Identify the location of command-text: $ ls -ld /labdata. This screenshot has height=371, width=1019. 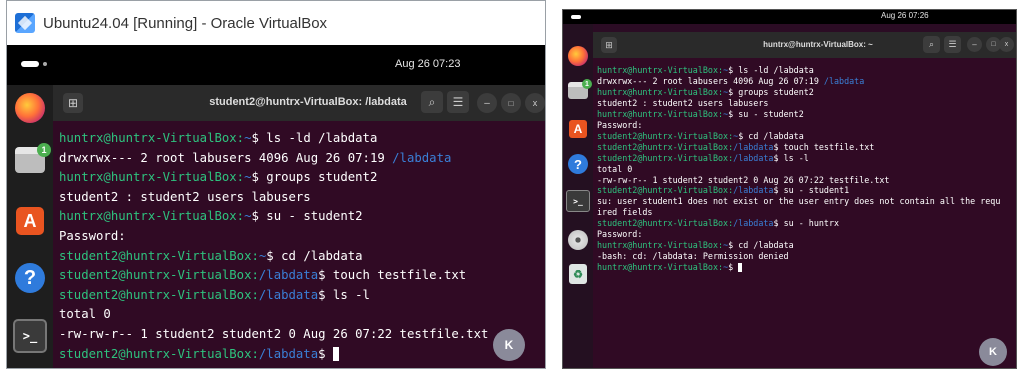
(771, 70).